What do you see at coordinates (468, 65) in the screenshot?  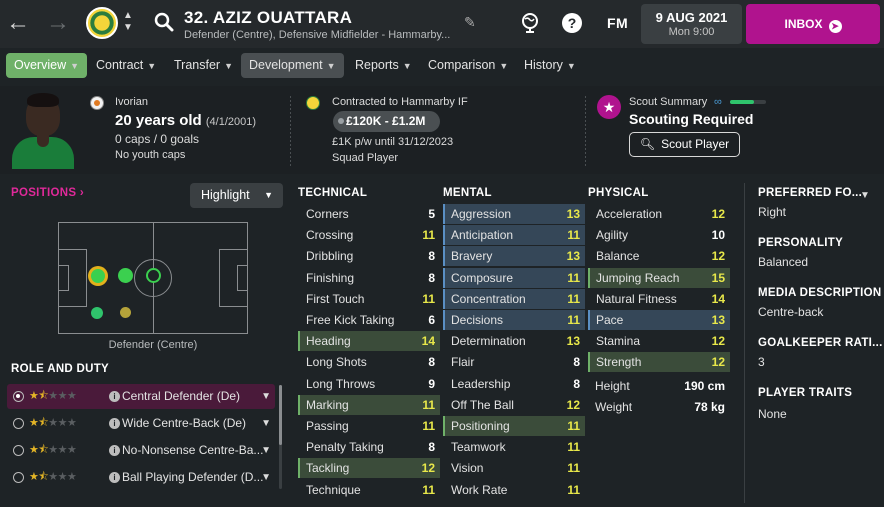 I see `tab-comparison: Comparison ▼` at bounding box center [468, 65].